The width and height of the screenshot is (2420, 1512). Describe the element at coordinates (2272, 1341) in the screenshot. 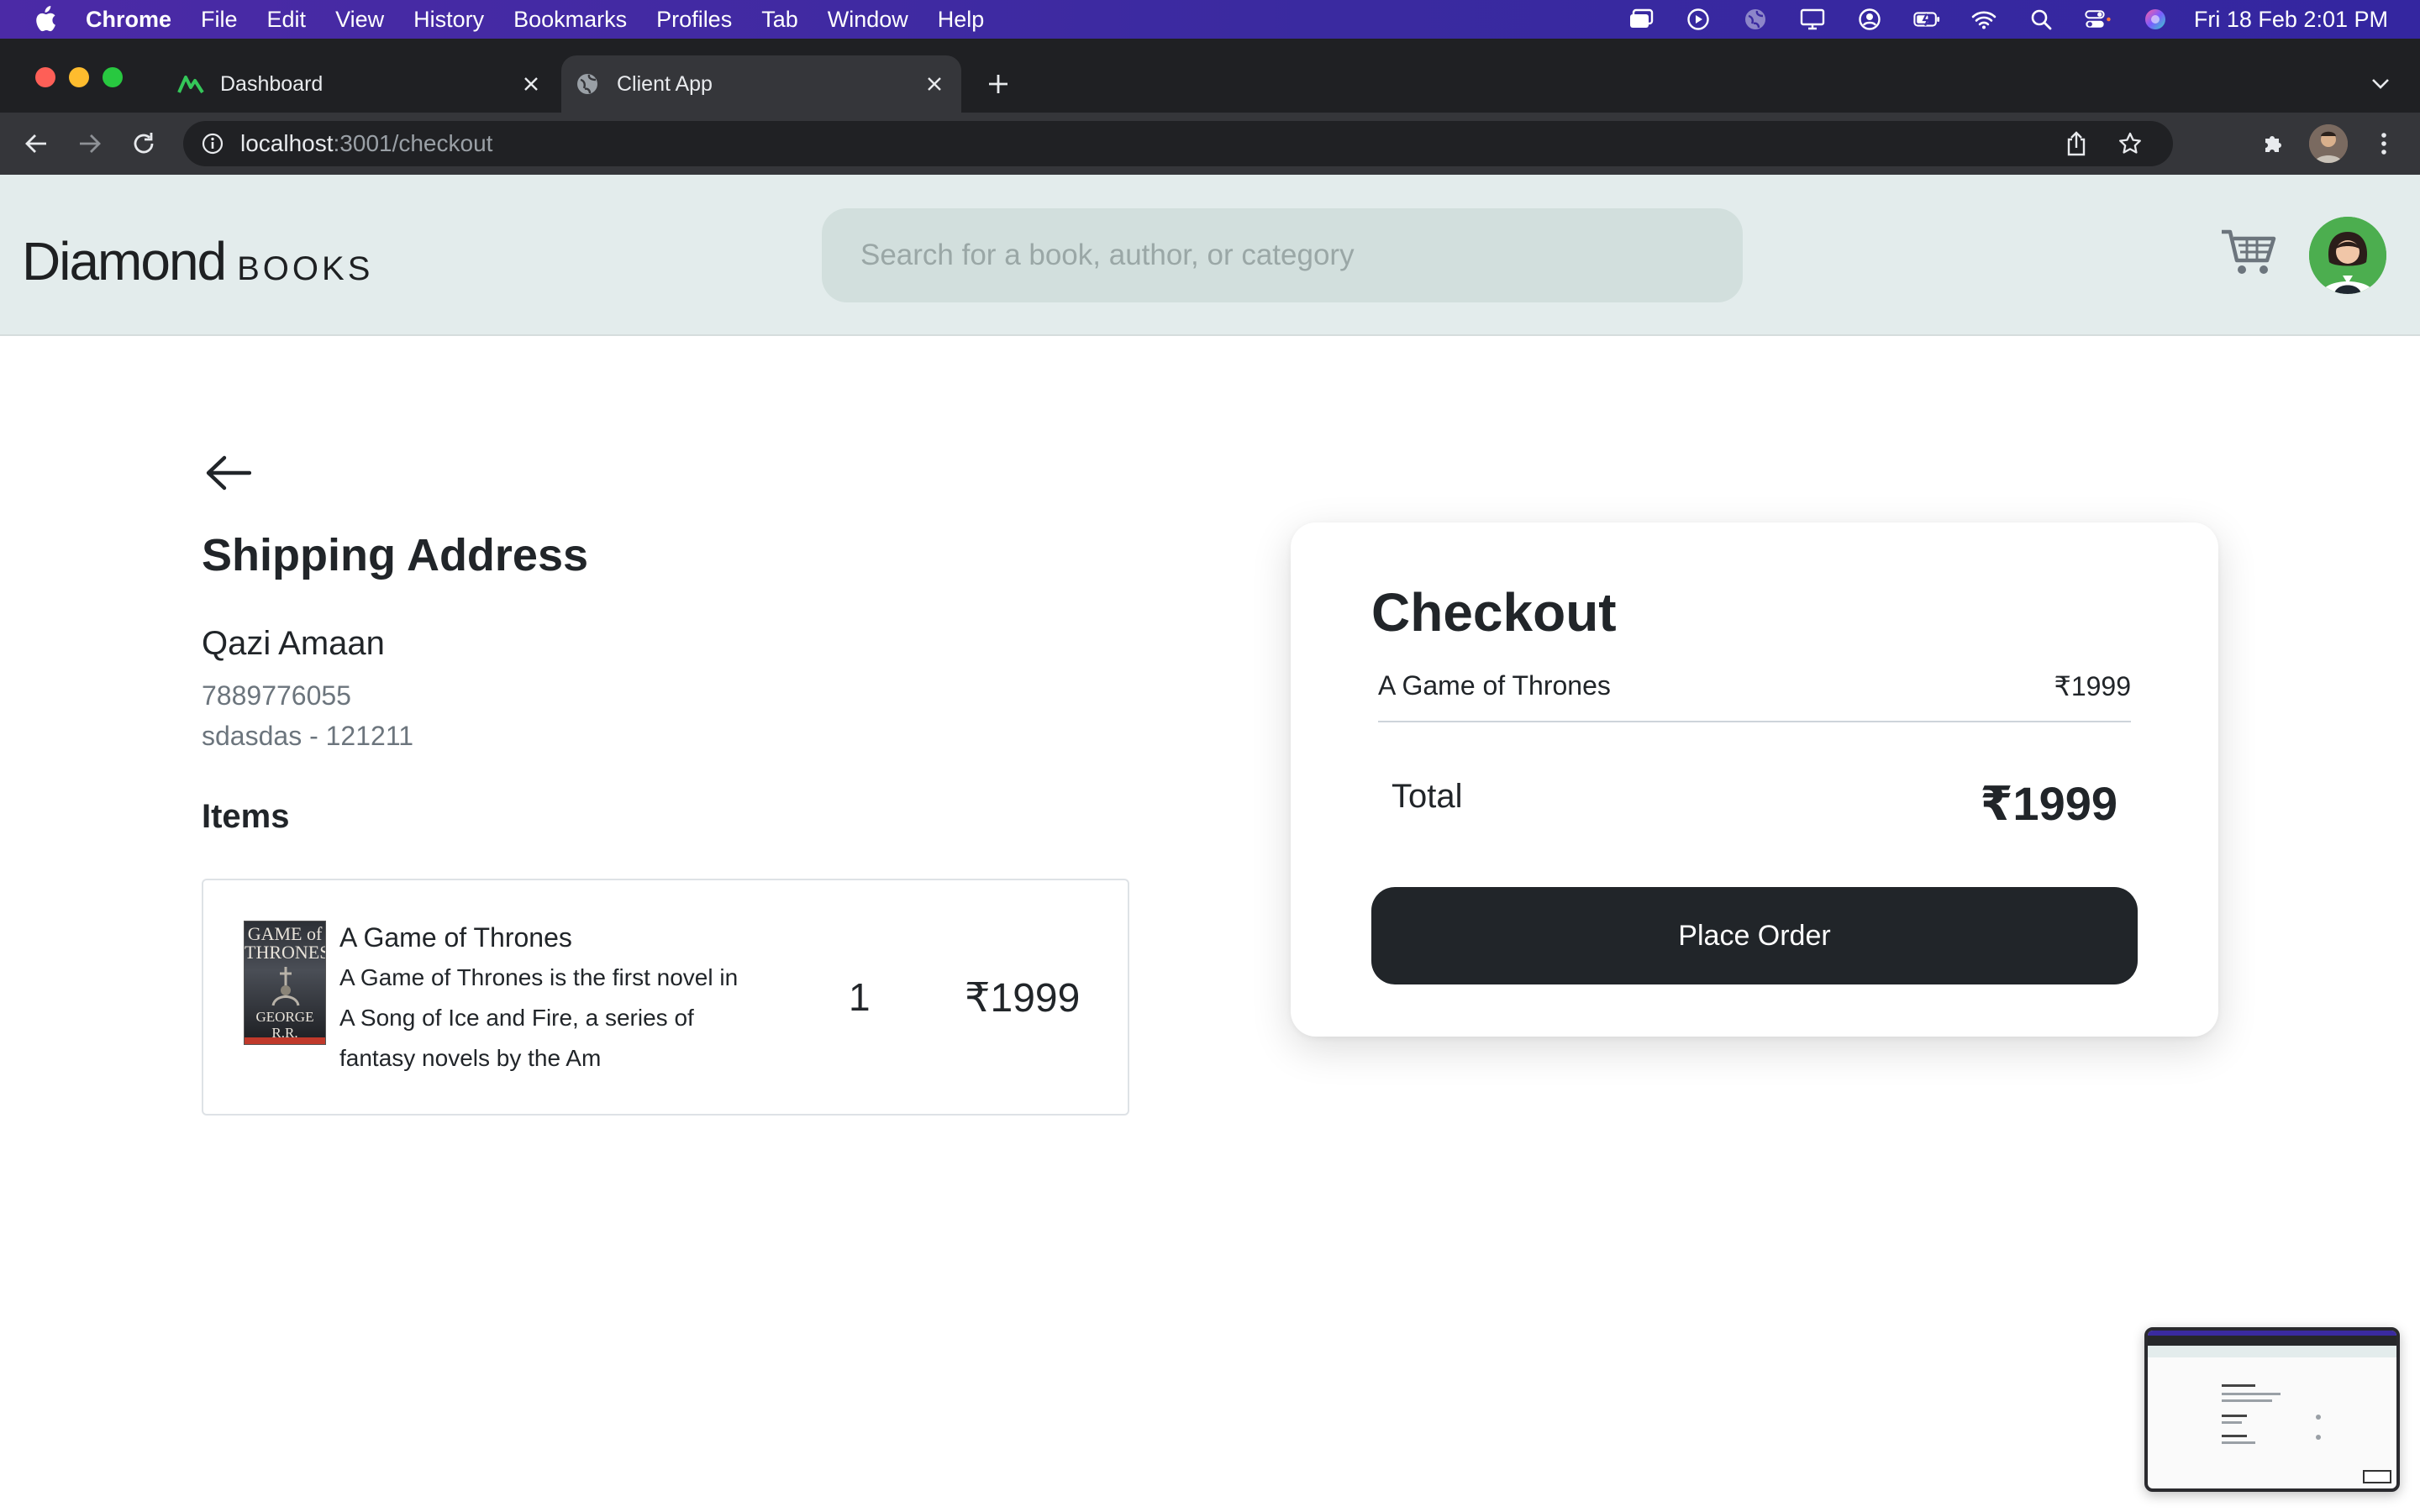

I see `preview-tab-strip` at that location.